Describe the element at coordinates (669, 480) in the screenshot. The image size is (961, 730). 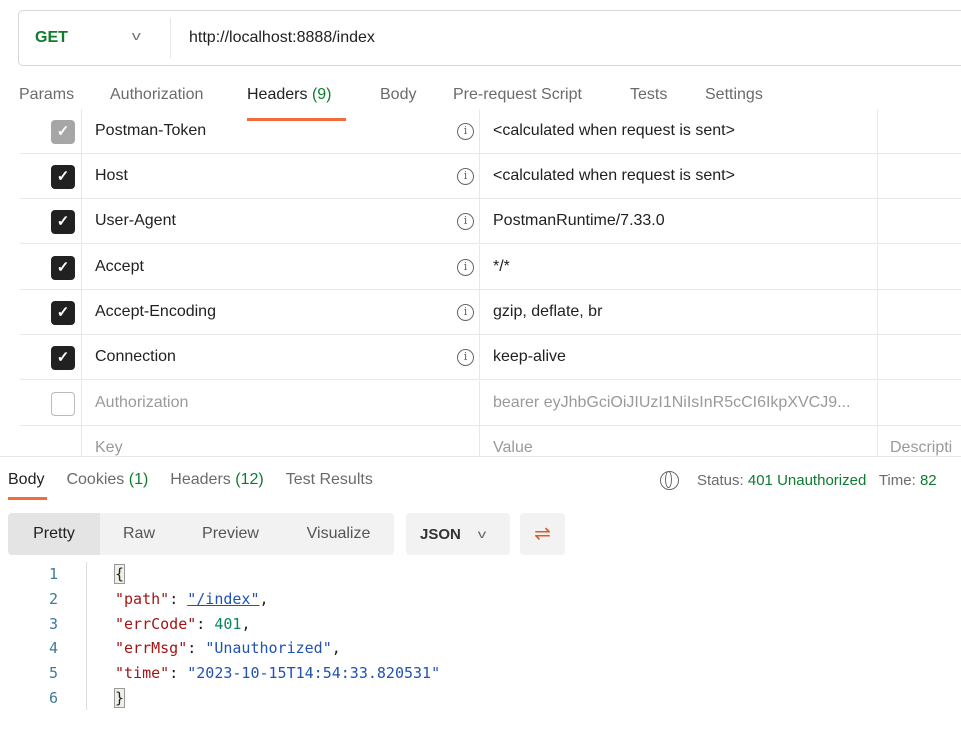
I see `globe-icon` at that location.